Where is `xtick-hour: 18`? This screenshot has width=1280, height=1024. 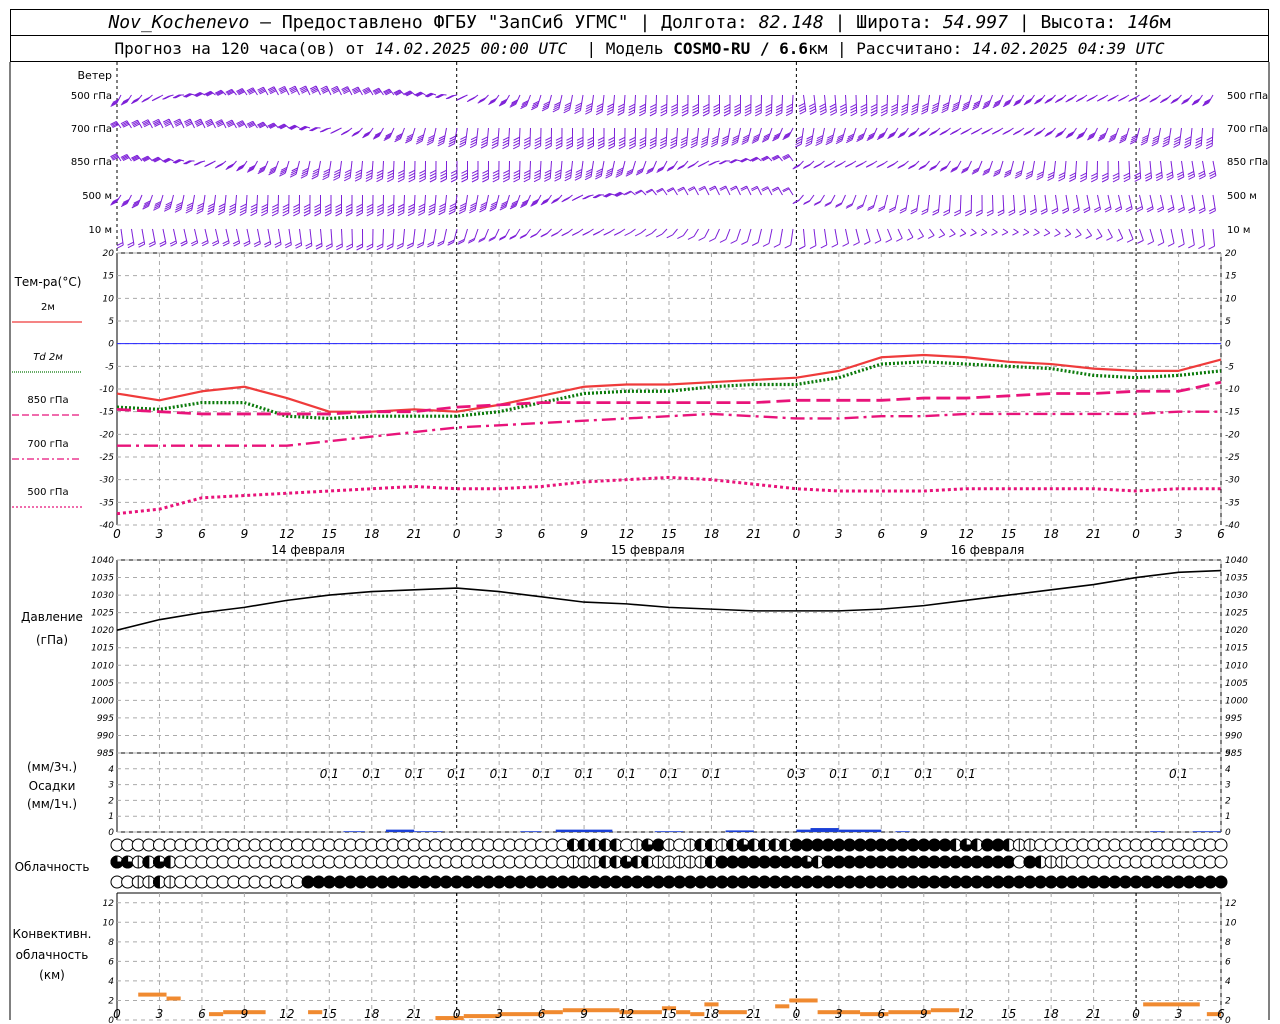 xtick-hour: 18 is located at coordinates (1052, 534).